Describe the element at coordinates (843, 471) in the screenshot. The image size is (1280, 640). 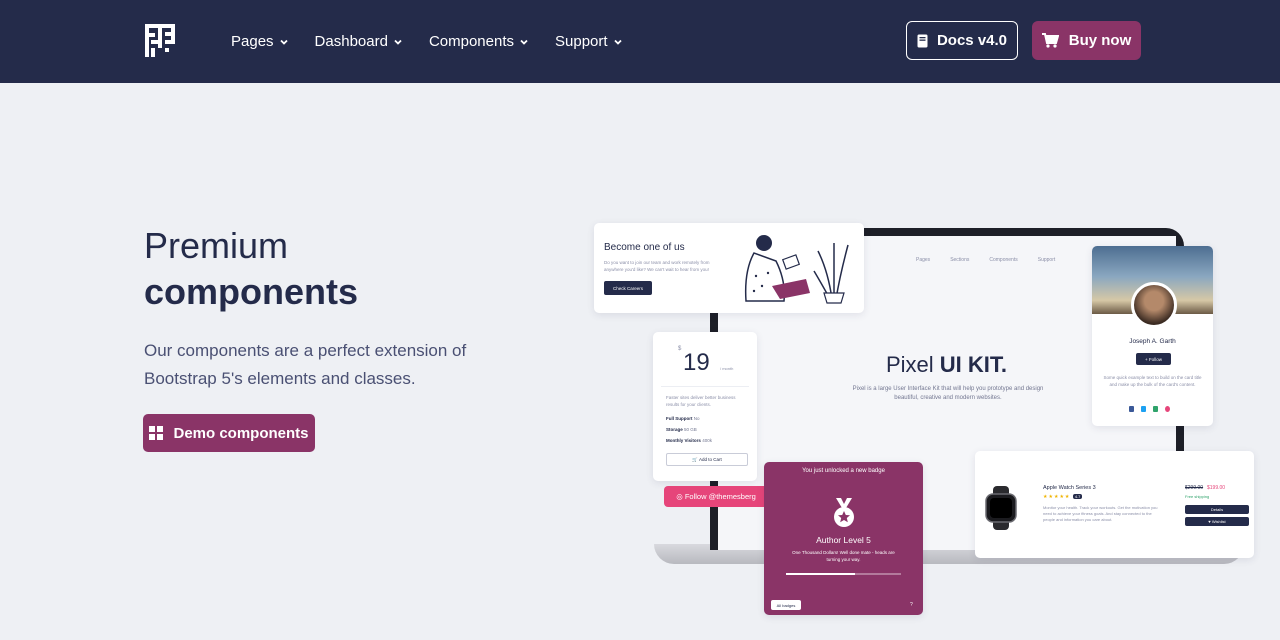
I see `badge-card-header: You just unlocked a new badge` at that location.